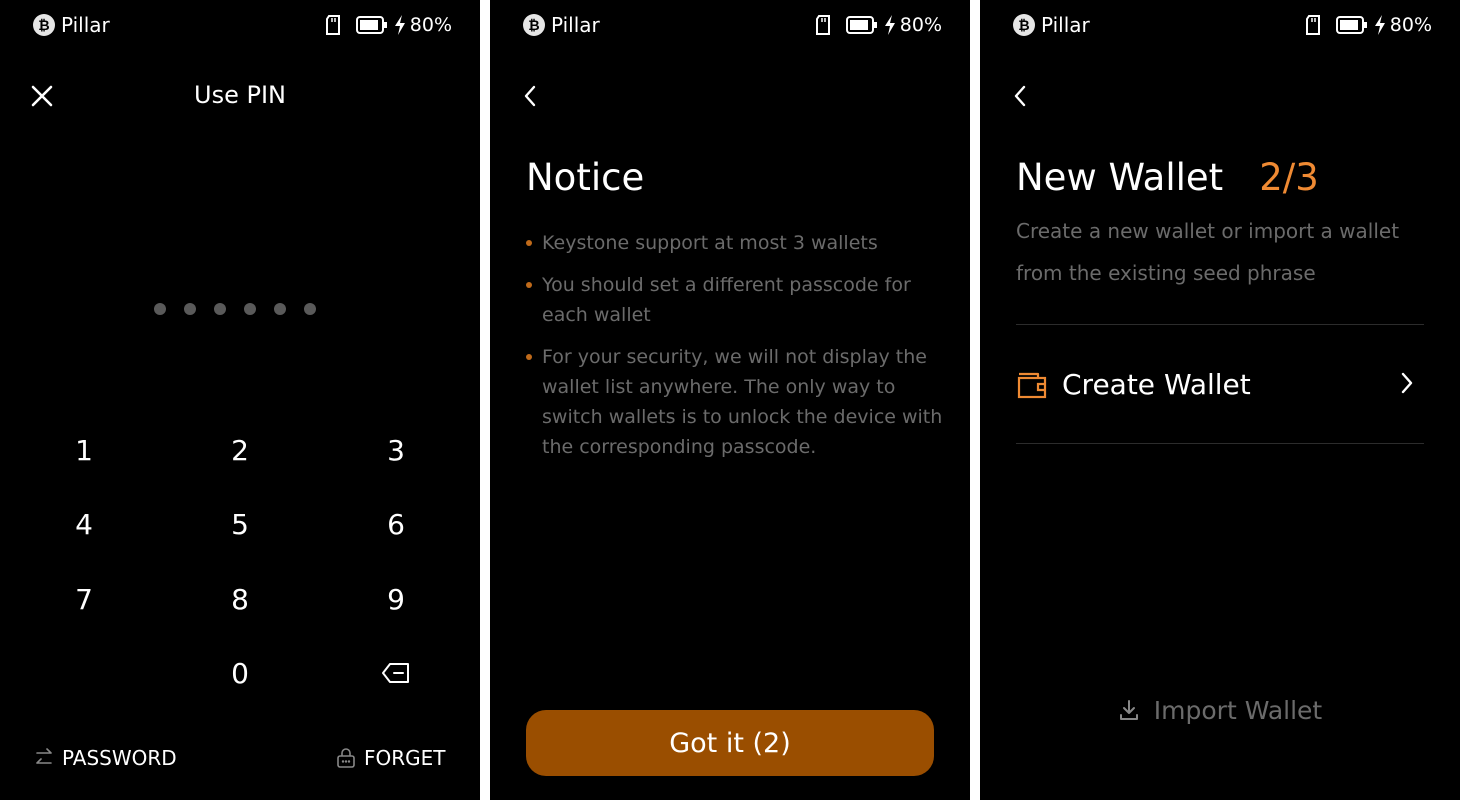 The image size is (1460, 800). What do you see at coordinates (240, 673) in the screenshot?
I see `key-0: 0` at bounding box center [240, 673].